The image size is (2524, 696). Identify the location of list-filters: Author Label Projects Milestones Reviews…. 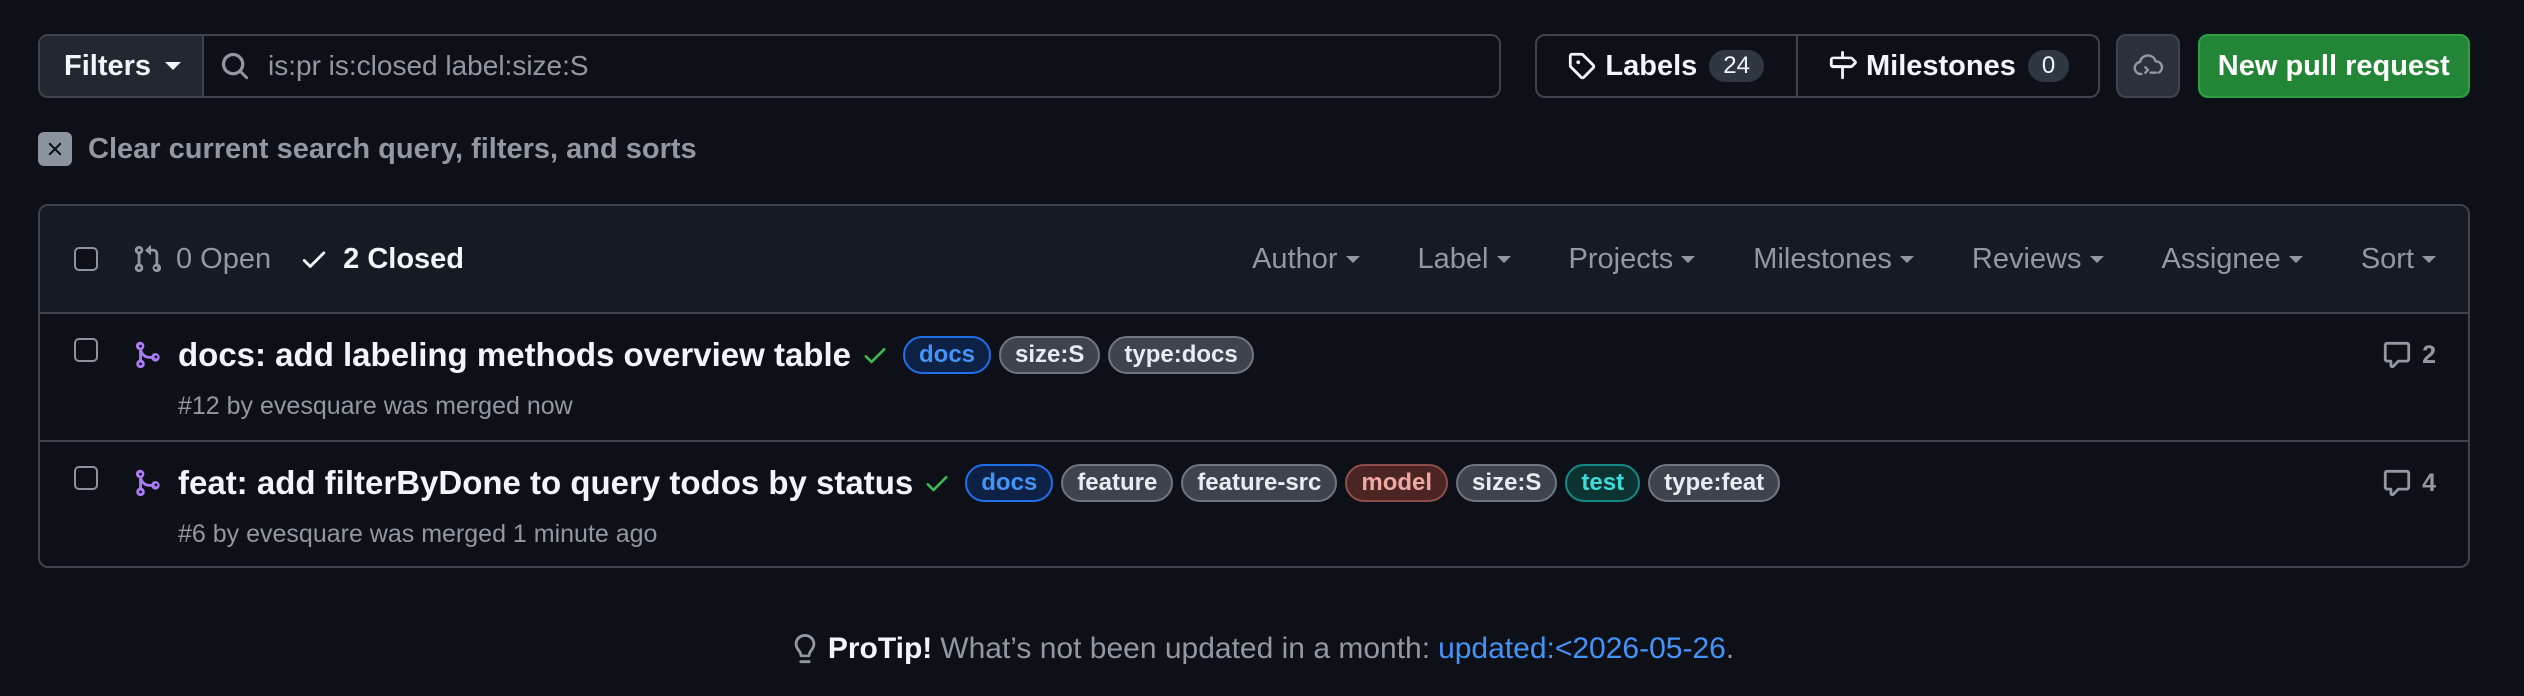
(1815, 259).